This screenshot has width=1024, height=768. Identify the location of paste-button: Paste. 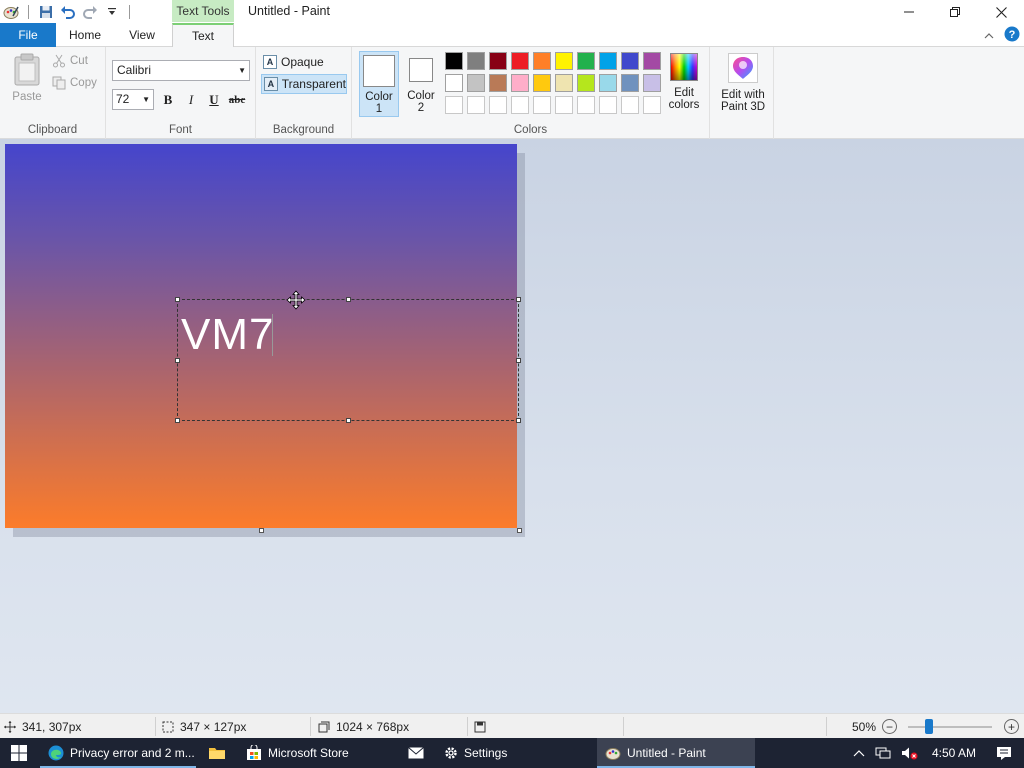
(27, 79).